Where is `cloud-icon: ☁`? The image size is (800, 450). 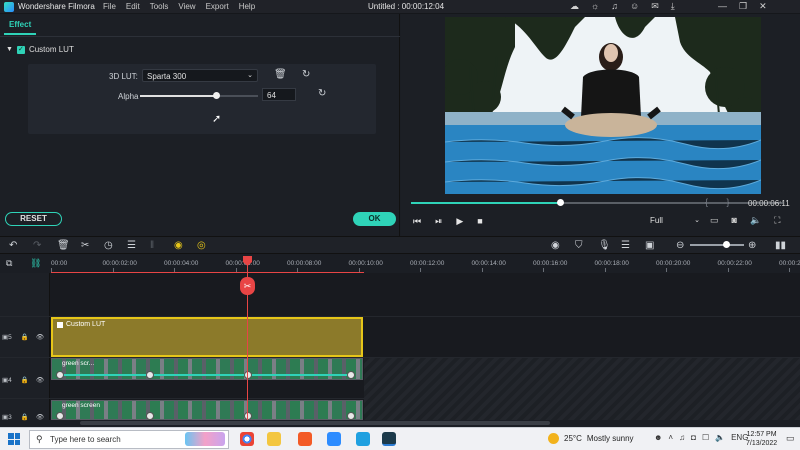
cloud-icon: ☁ is located at coordinates (574, 6).